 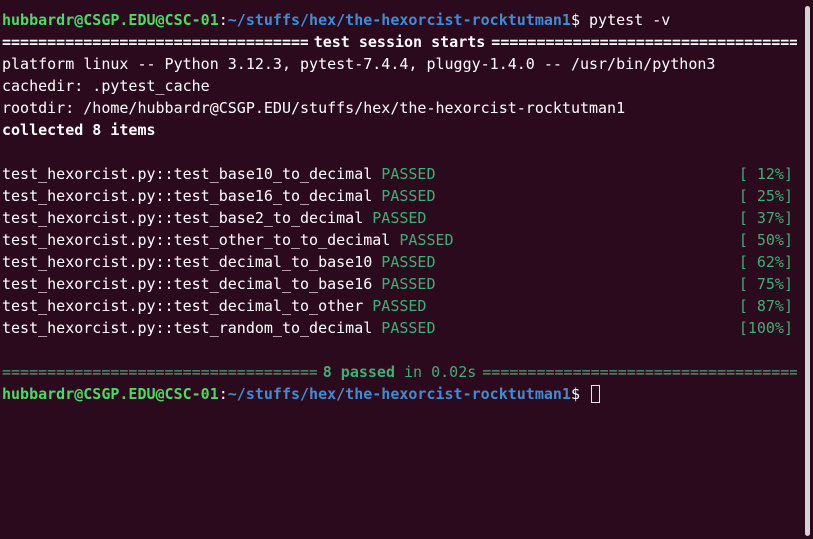 What do you see at coordinates (765, 218) in the screenshot?
I see `test-progress: [ 37%]` at bounding box center [765, 218].